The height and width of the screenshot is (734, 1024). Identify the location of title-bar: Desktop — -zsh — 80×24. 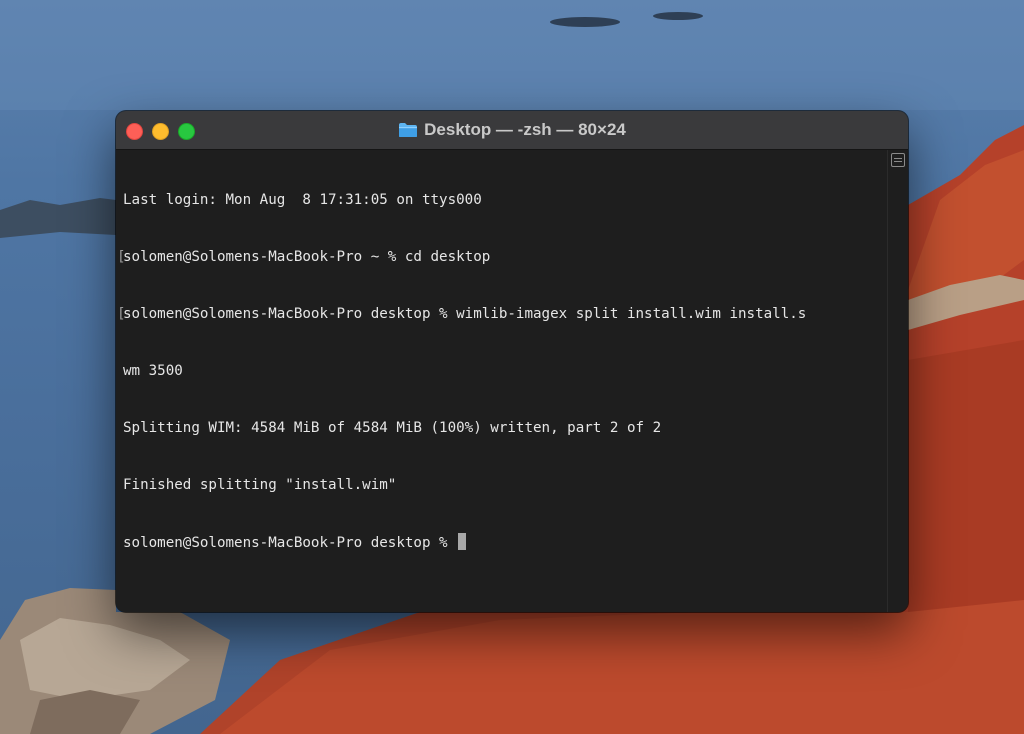
(512, 130).